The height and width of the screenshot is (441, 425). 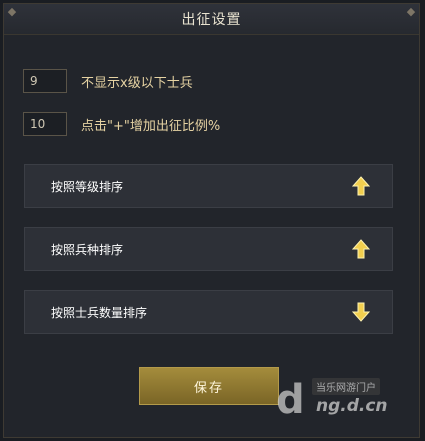 I want to click on dialog-titlebar: ◆ 出征设置 ◆, so click(x=211, y=19).